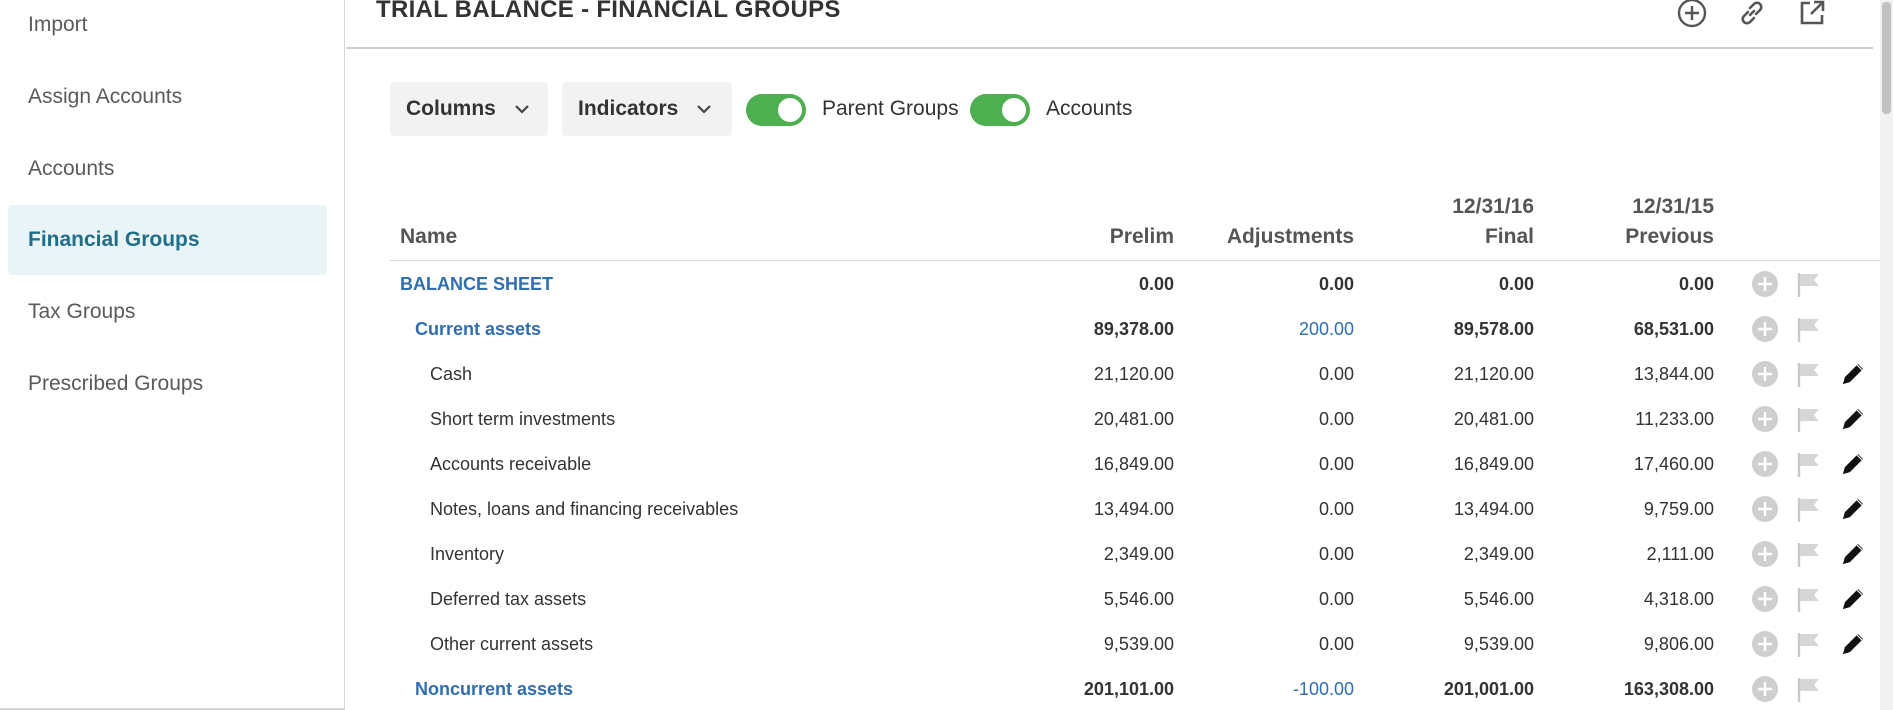  Describe the element at coordinates (167, 312) in the screenshot. I see `sidebar-item-tax-groups: Tax Groups` at that location.